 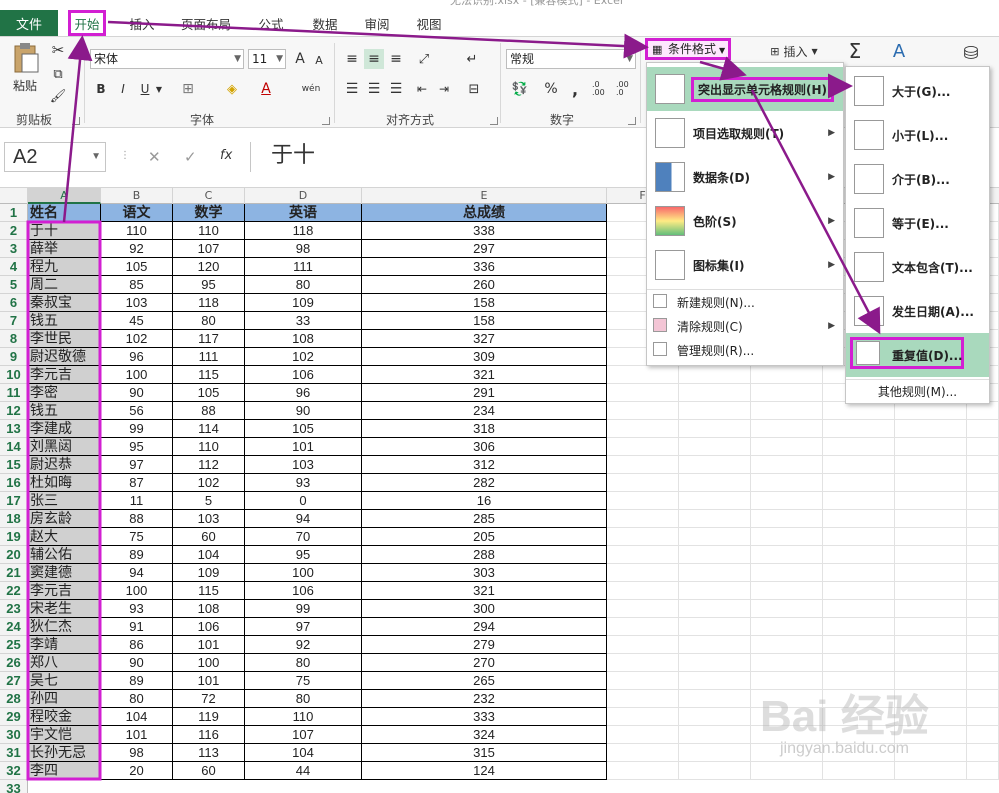 What do you see at coordinates (64, 213) in the screenshot?
I see `cell: 姓名` at bounding box center [64, 213].